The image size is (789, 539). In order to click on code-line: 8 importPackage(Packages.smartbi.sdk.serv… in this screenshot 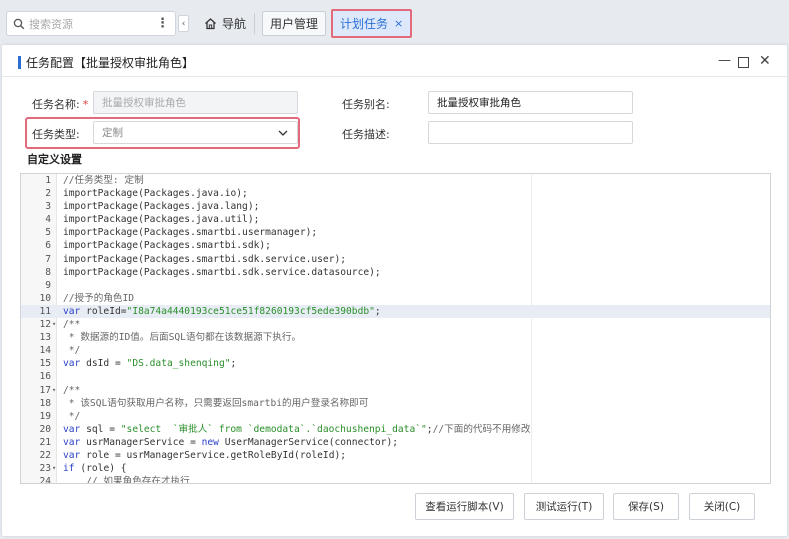, I will do `click(395, 272)`.